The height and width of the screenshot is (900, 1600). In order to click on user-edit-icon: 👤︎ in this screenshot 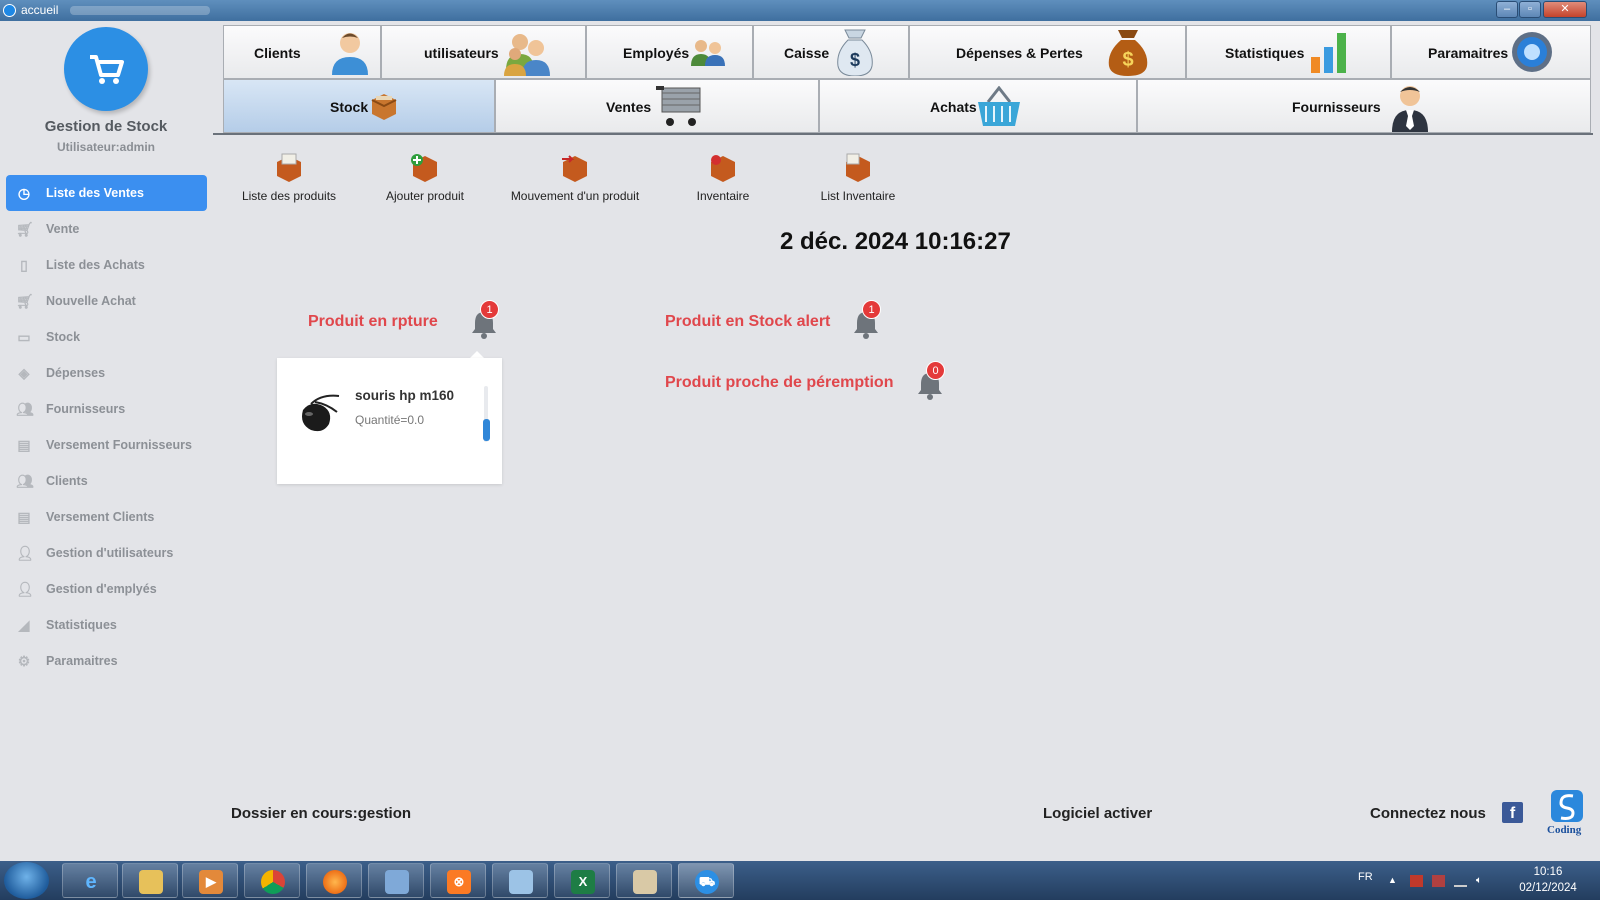, I will do `click(25, 553)`.